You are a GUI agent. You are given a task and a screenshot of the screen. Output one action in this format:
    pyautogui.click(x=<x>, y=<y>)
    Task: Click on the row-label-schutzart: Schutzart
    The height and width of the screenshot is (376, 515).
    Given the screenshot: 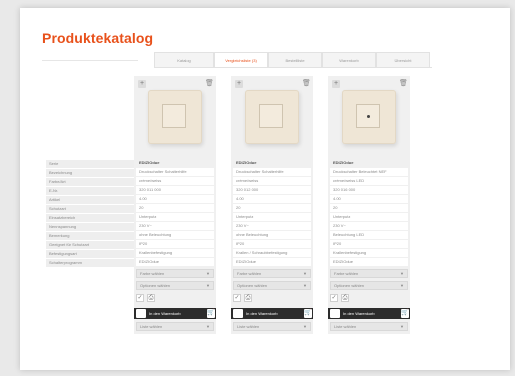 What is the action you would take?
    pyautogui.click(x=95, y=209)
    